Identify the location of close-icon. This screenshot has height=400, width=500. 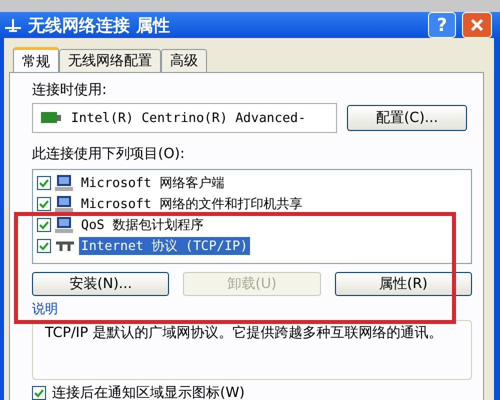
(477, 25).